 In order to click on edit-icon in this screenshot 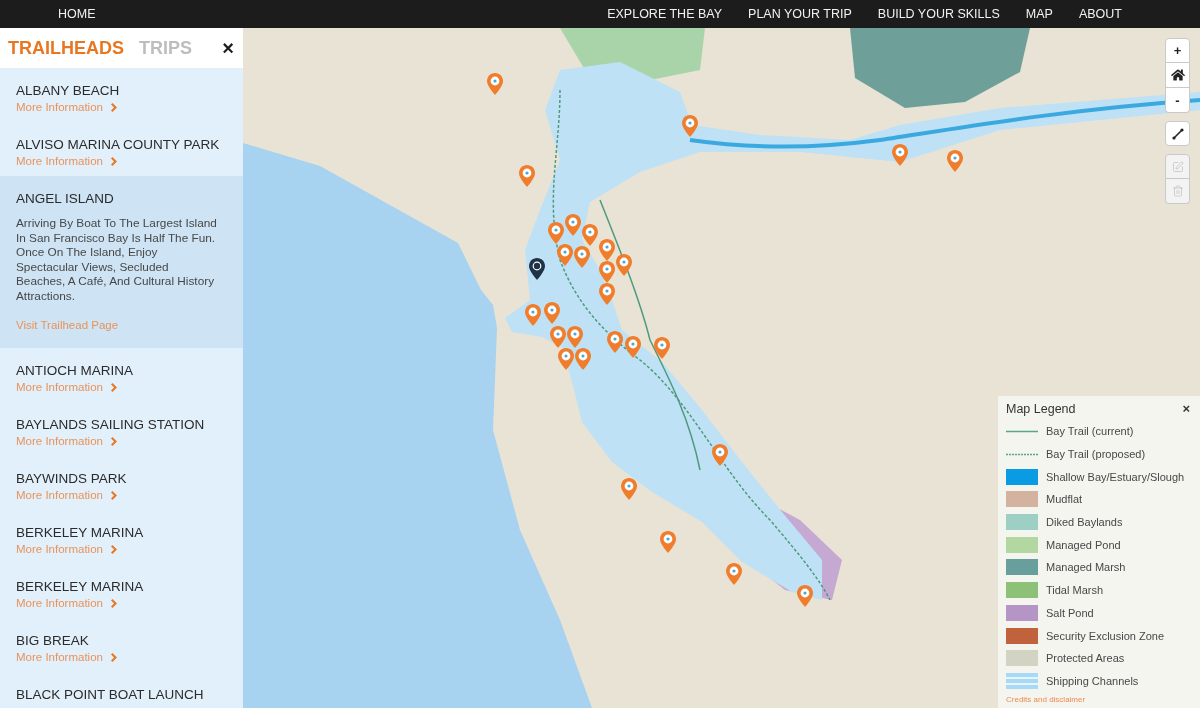, I will do `click(1177, 166)`.